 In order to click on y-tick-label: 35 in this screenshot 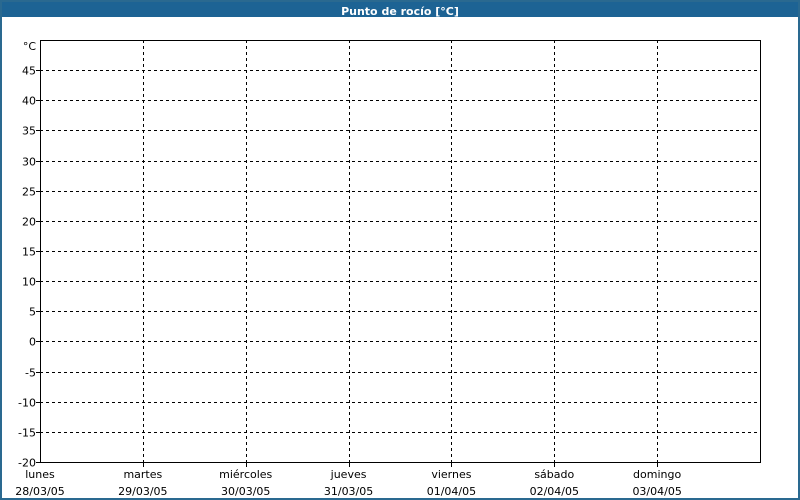, I will do `click(29, 131)`.